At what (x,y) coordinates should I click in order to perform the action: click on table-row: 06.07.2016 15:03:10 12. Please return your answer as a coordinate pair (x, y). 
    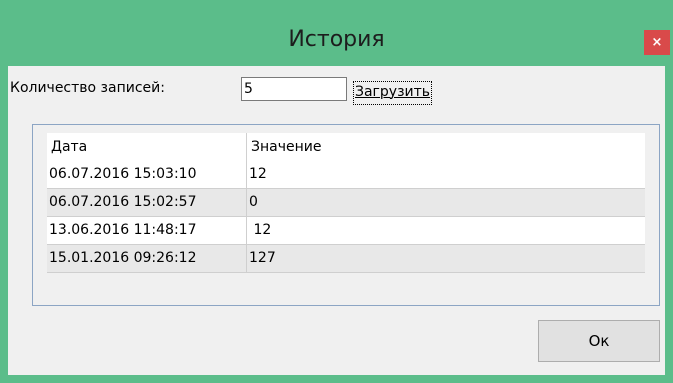
    Looking at the image, I should click on (346, 175).